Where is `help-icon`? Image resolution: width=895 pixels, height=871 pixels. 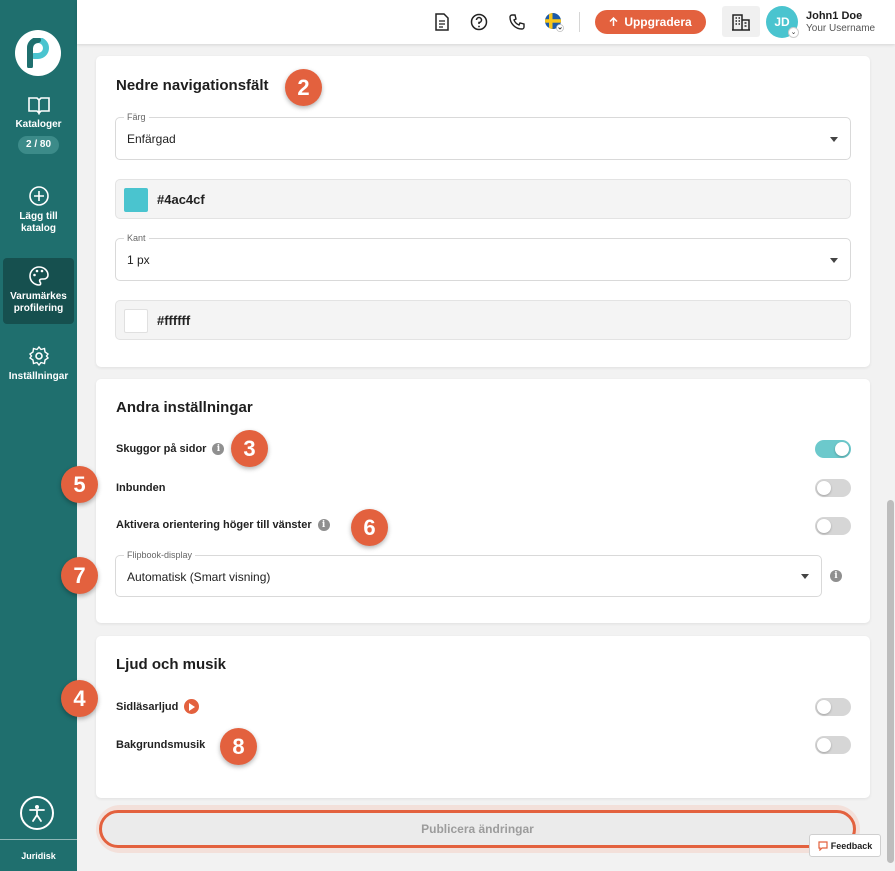 help-icon is located at coordinates (479, 22).